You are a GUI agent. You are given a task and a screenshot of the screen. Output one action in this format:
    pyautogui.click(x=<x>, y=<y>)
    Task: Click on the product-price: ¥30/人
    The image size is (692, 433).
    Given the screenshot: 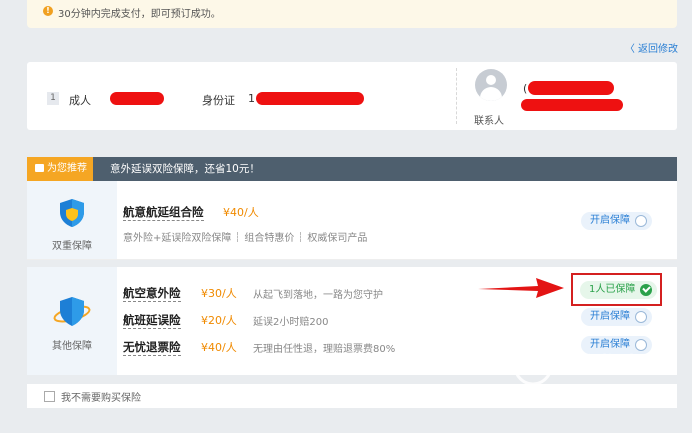 What is the action you would take?
    pyautogui.click(x=219, y=293)
    